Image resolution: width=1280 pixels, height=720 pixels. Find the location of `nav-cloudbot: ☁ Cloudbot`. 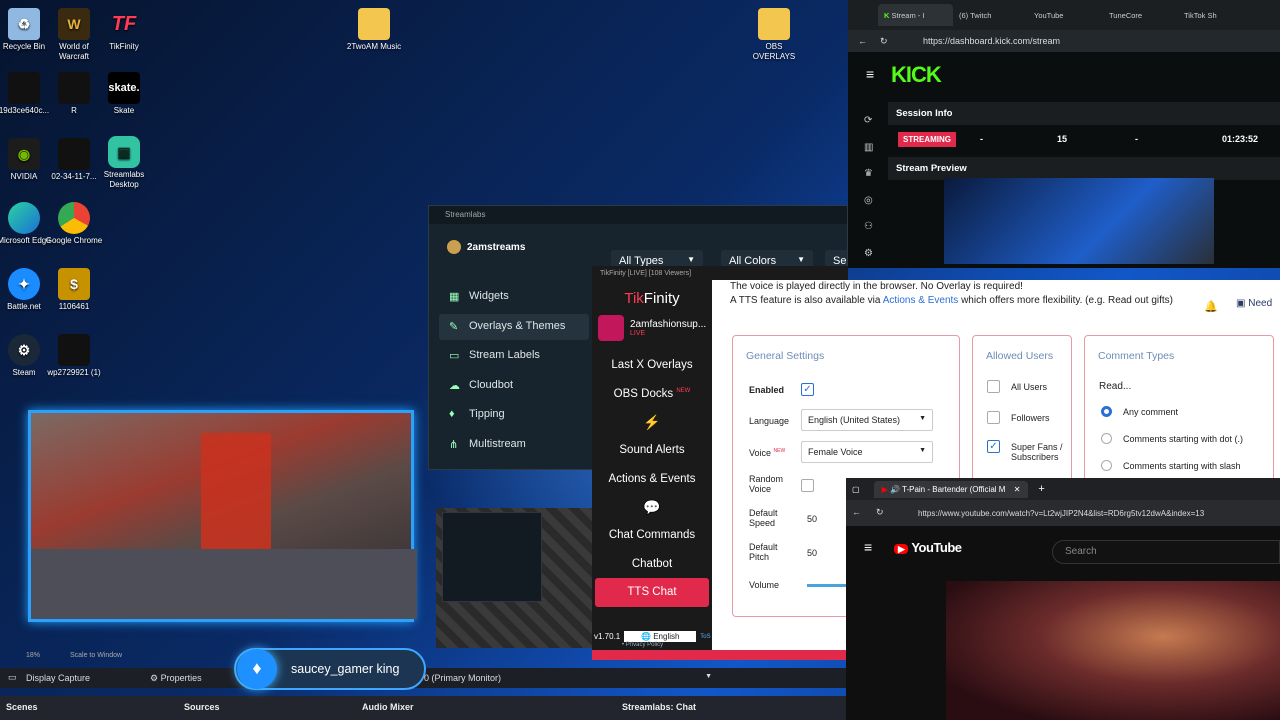

nav-cloudbot: ☁ Cloudbot is located at coordinates (514, 386).